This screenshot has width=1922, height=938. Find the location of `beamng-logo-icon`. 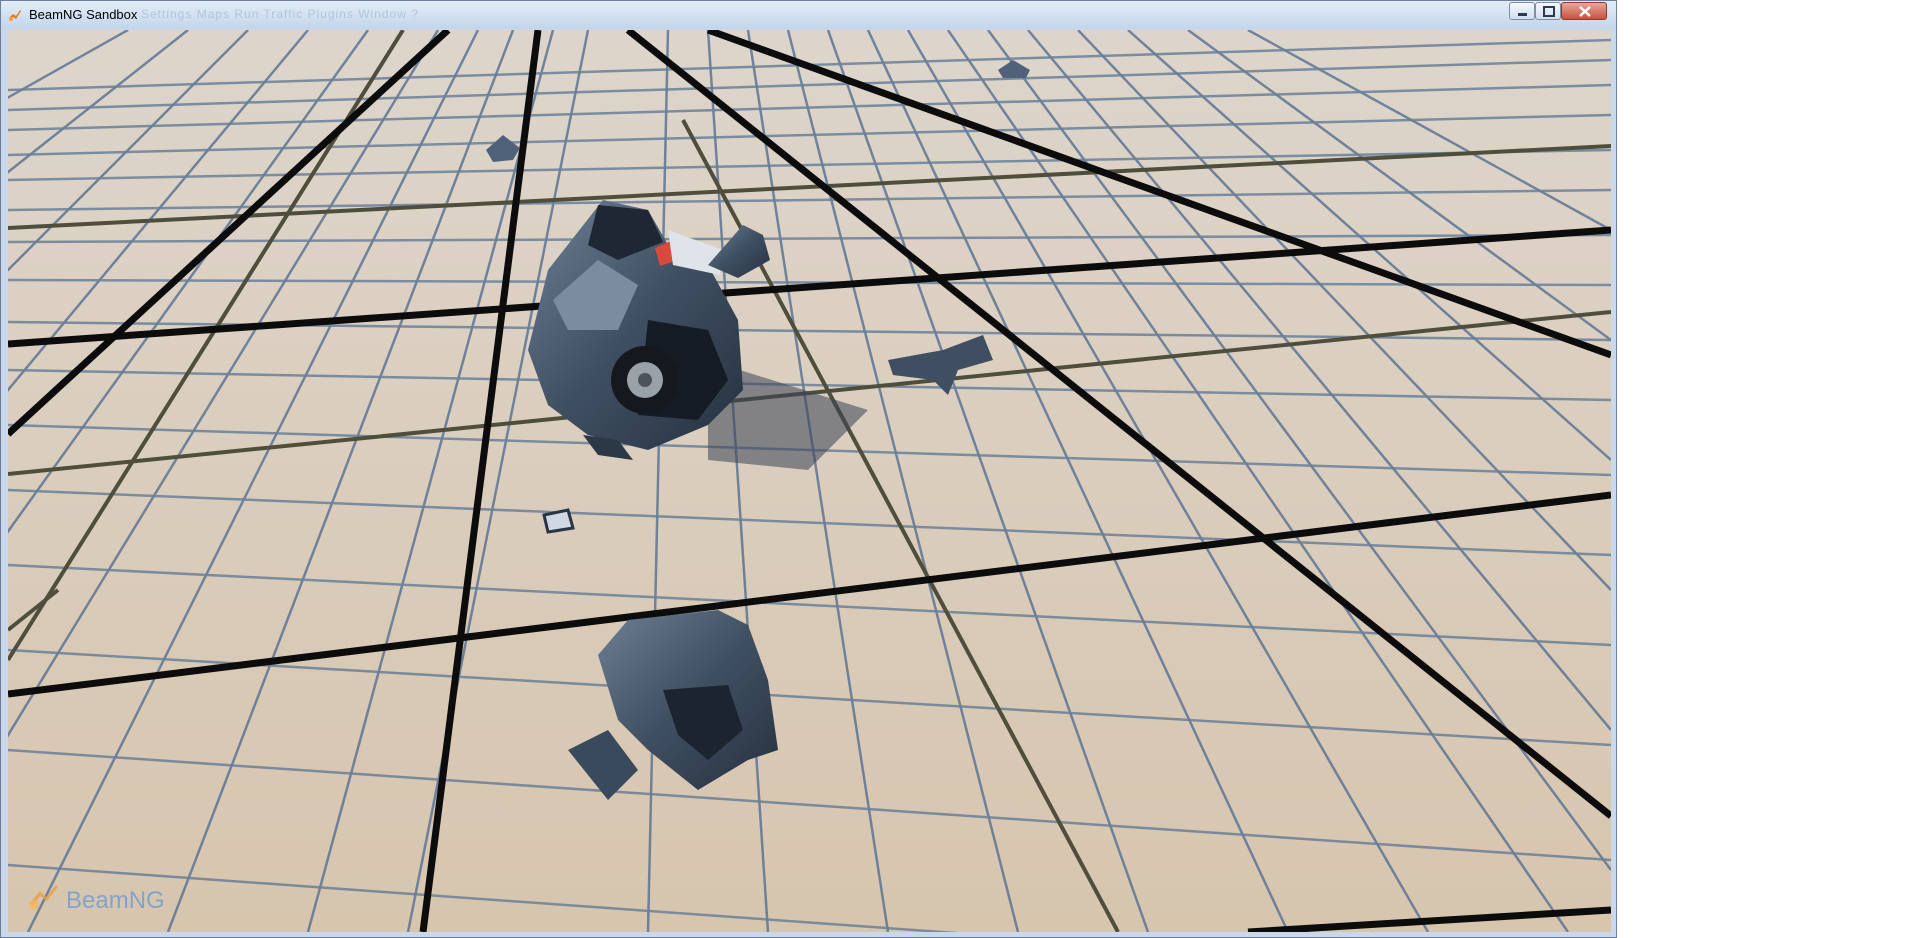

beamng-logo-icon is located at coordinates (43, 897).